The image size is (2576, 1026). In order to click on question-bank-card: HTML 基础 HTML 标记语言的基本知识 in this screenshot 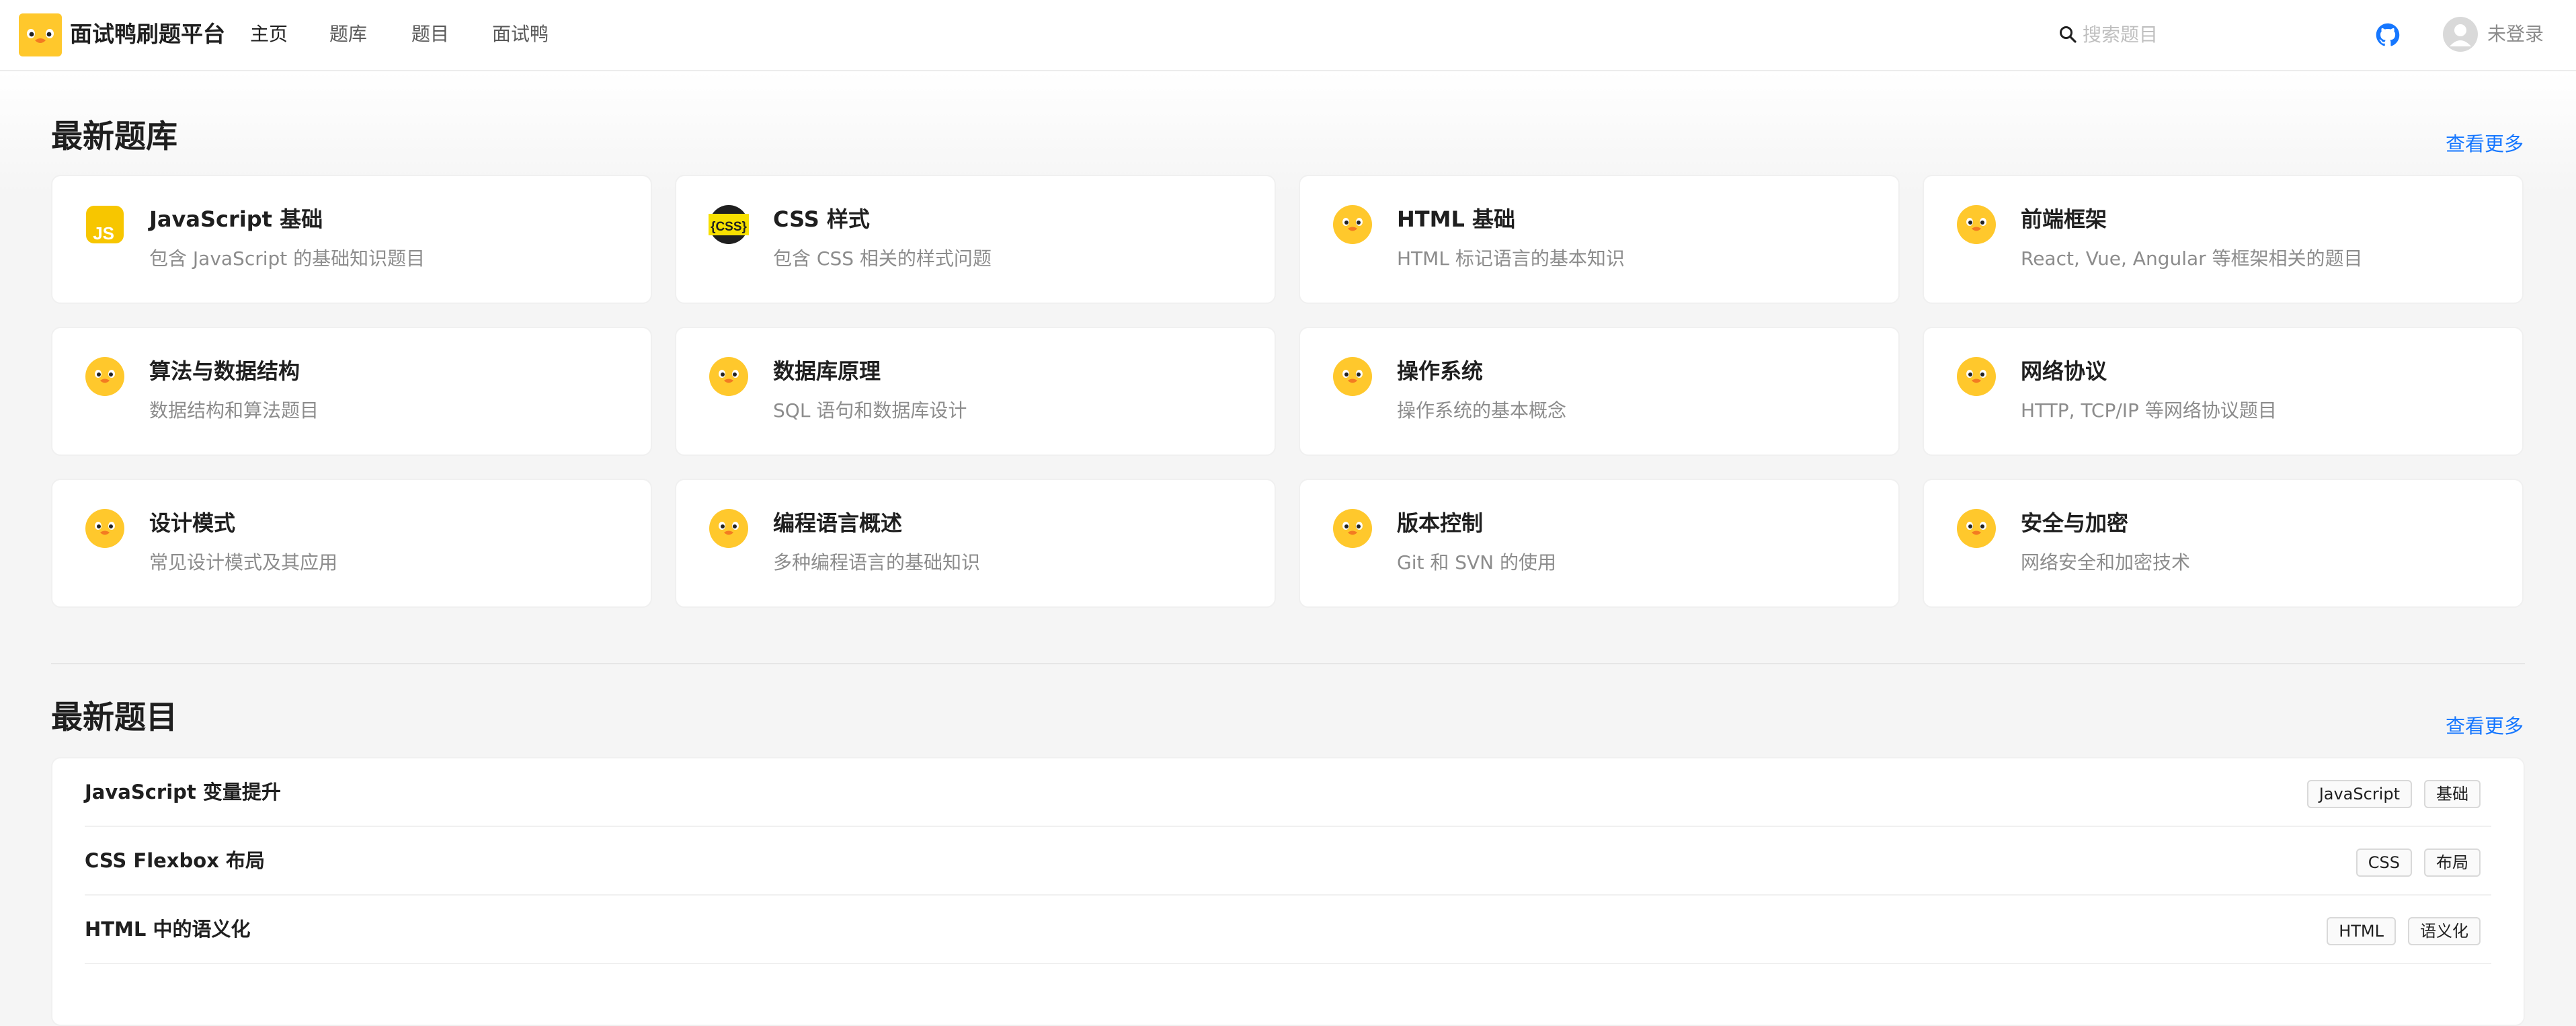, I will do `click(1599, 239)`.